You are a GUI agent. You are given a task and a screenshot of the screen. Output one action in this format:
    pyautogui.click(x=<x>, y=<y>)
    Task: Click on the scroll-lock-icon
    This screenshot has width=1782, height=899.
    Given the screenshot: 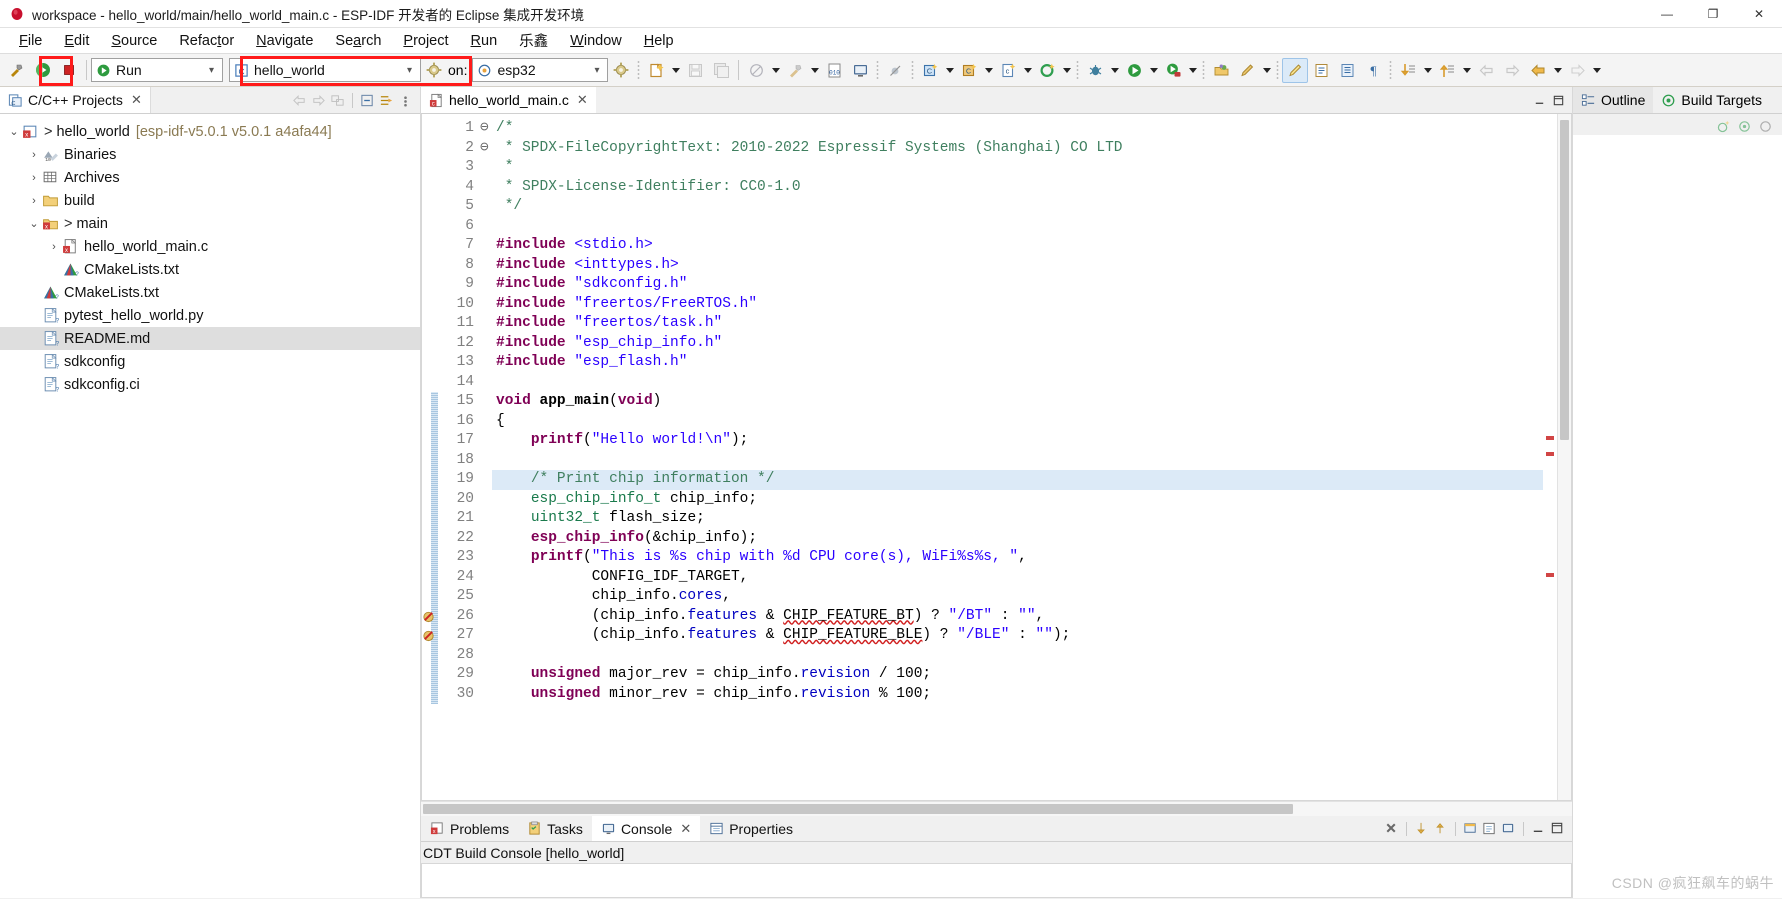 What is the action you would take?
    pyautogui.click(x=1421, y=828)
    